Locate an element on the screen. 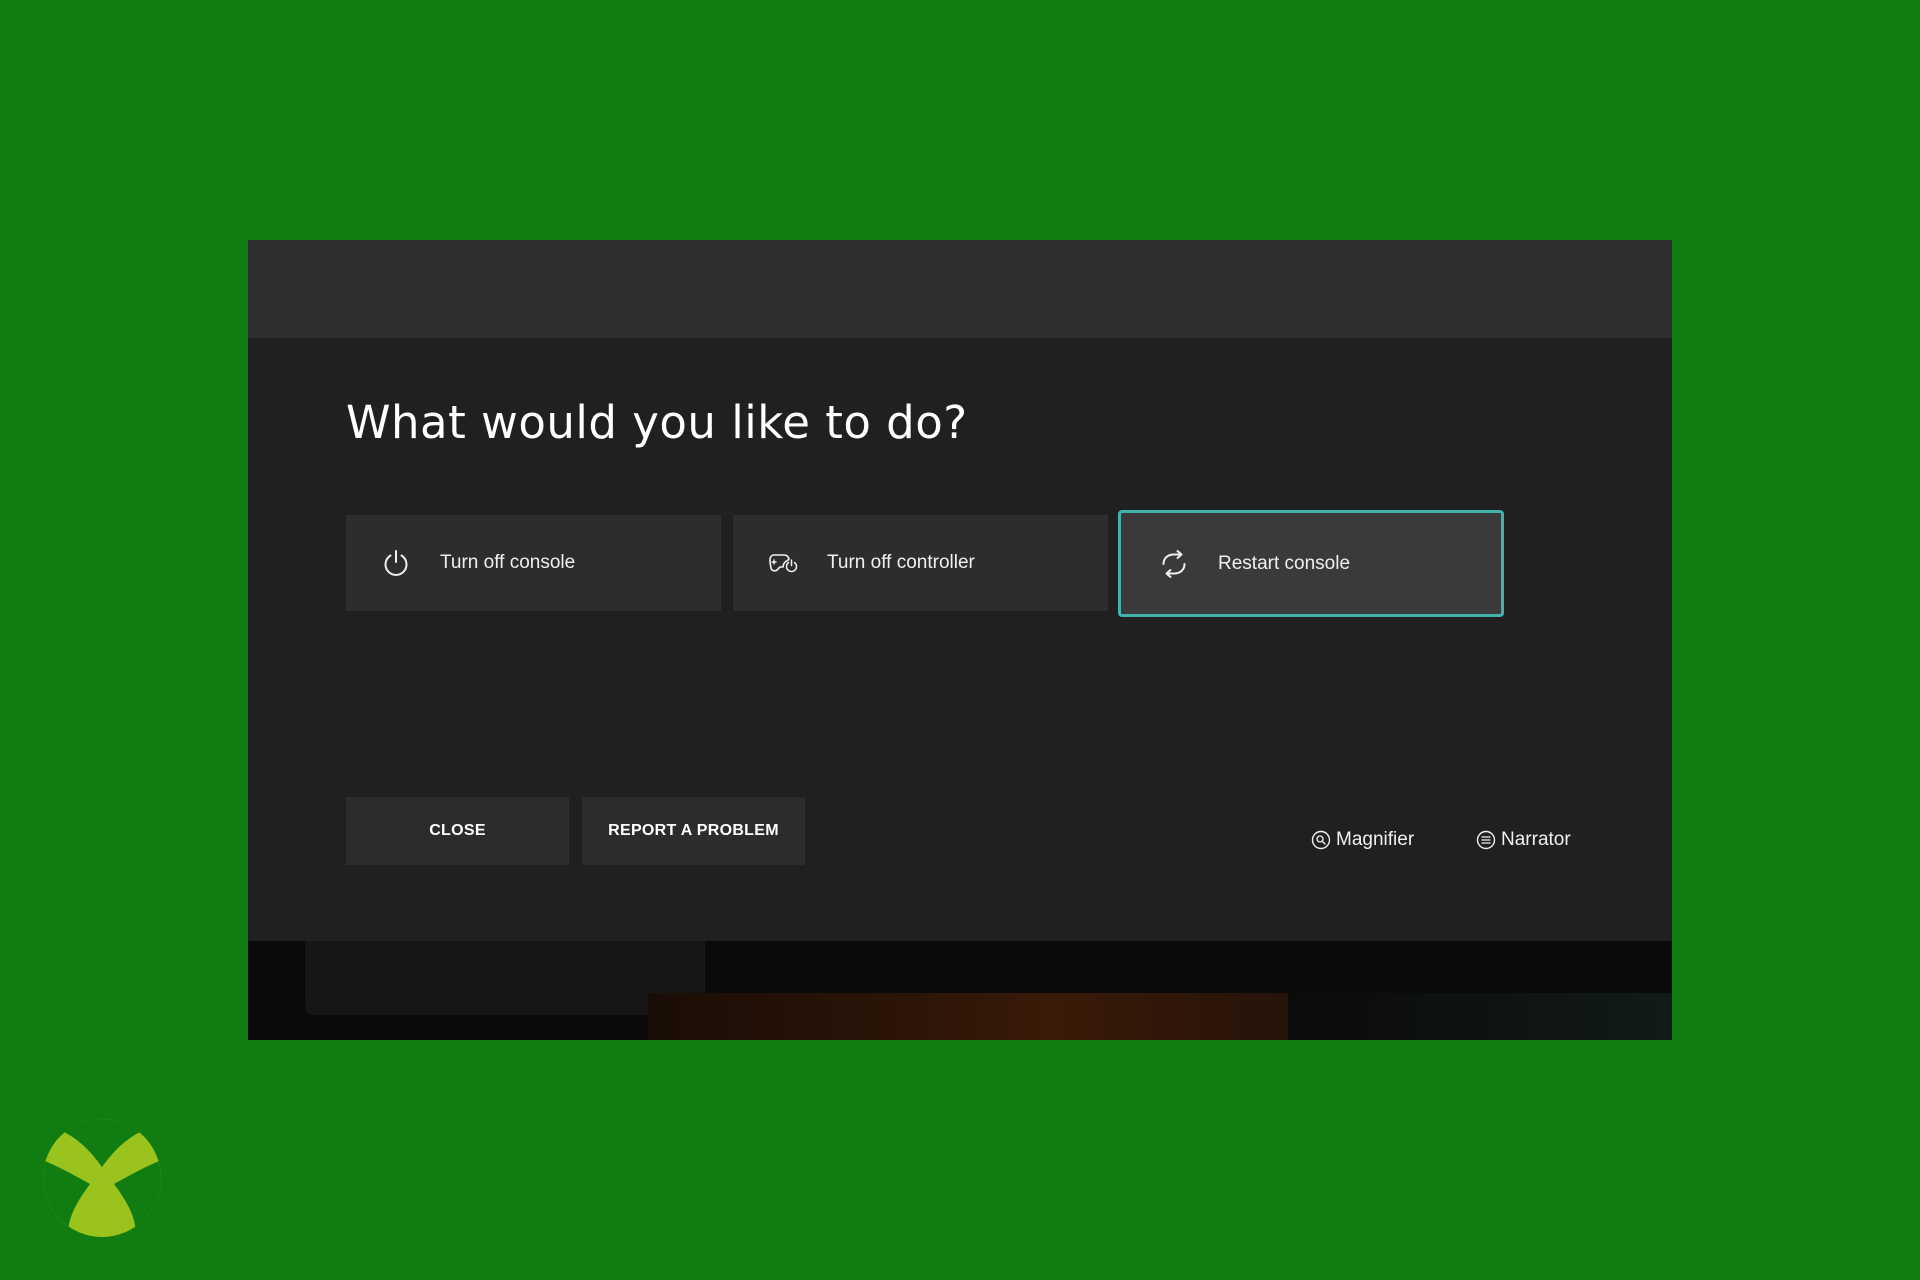 The height and width of the screenshot is (1280, 1920). header-band is located at coordinates (960, 289).